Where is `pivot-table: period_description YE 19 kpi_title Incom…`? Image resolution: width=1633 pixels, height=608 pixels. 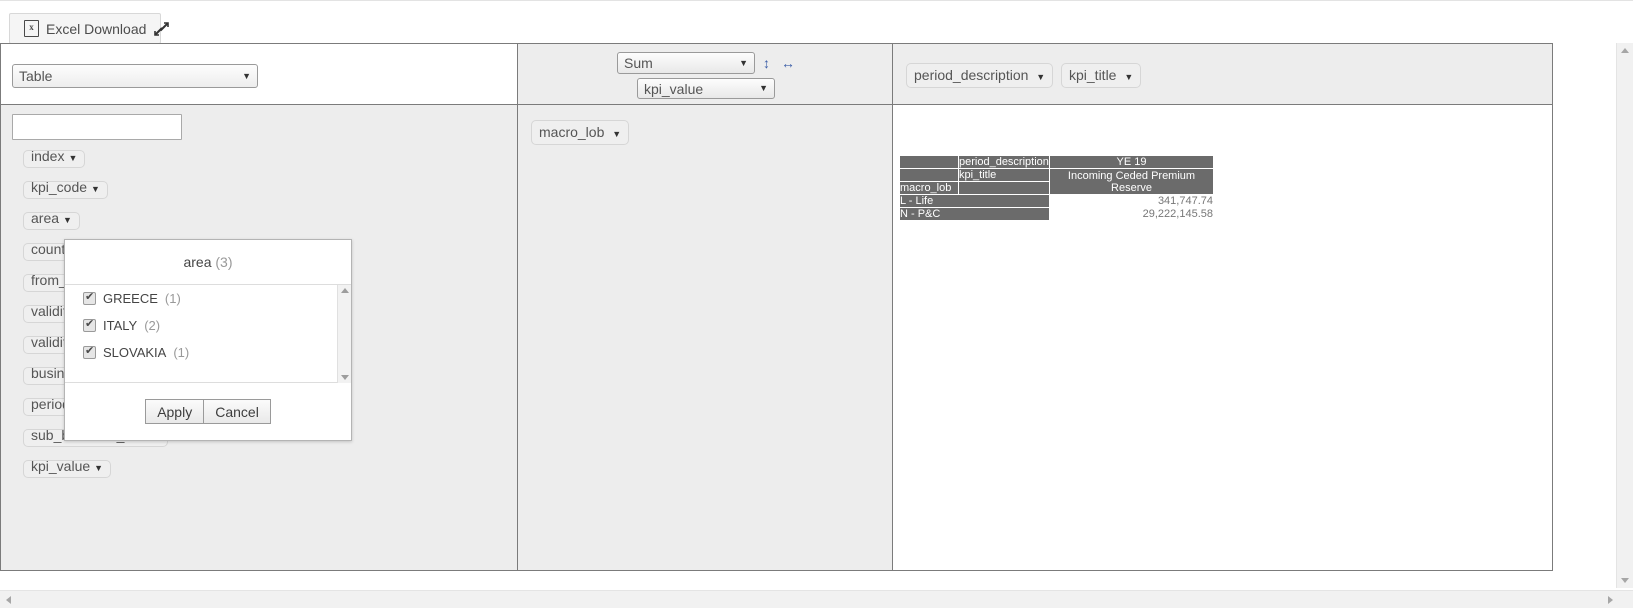
pivot-table: period_description YE 19 kpi_title Incom… is located at coordinates (1056, 188).